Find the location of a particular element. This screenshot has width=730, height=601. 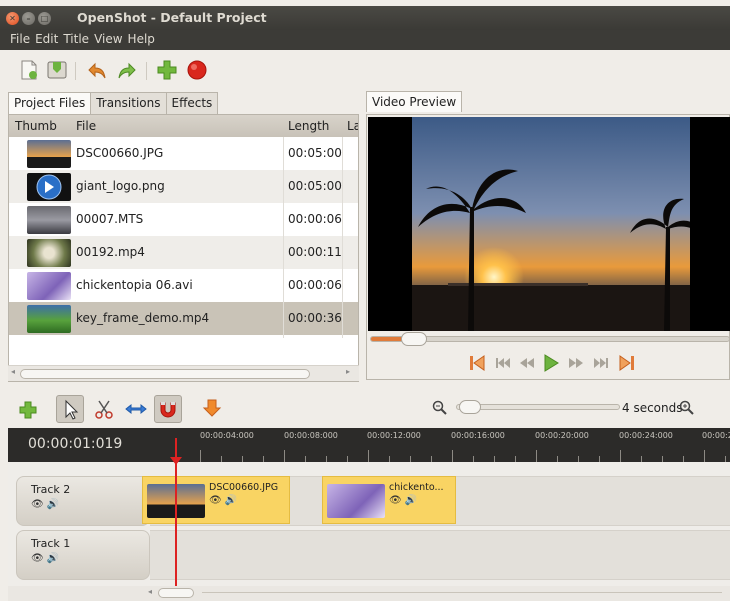

razor-tool-icon is located at coordinates (104, 409).